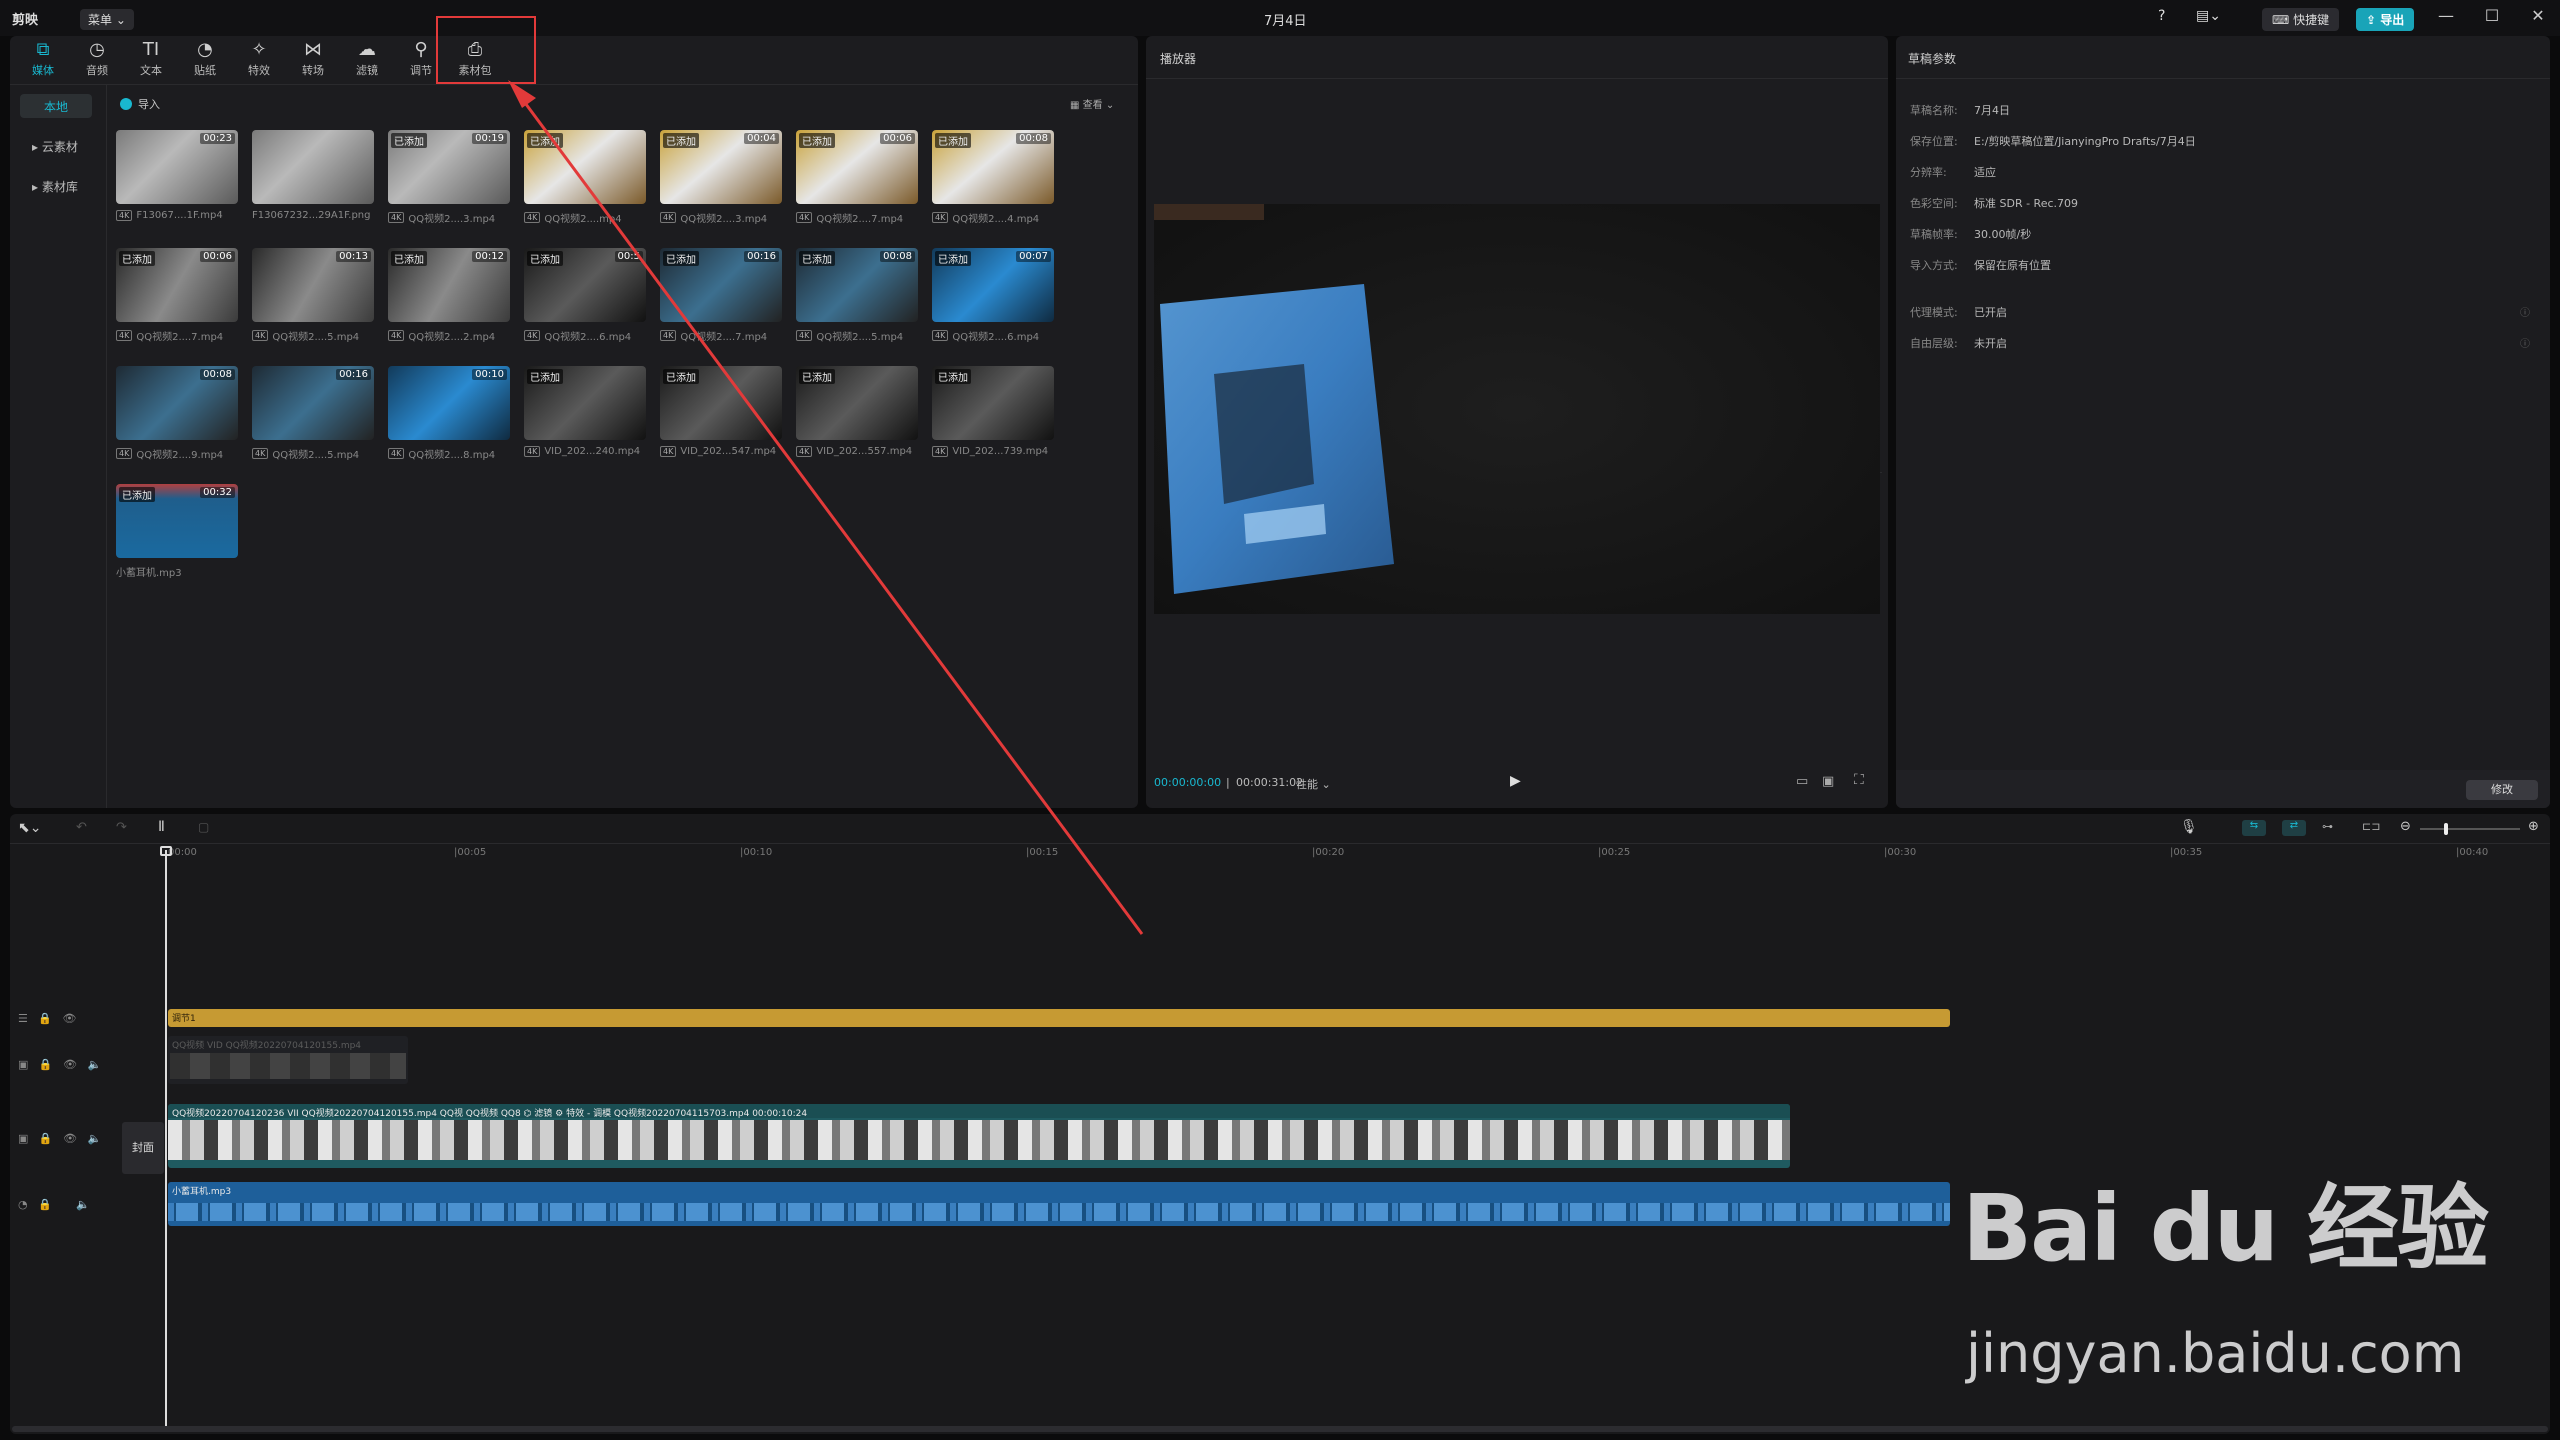 The width and height of the screenshot is (2560, 1440). What do you see at coordinates (2225, 1228) in the screenshot?
I see `baidu-watermark-logo: Bai du 经验` at bounding box center [2225, 1228].